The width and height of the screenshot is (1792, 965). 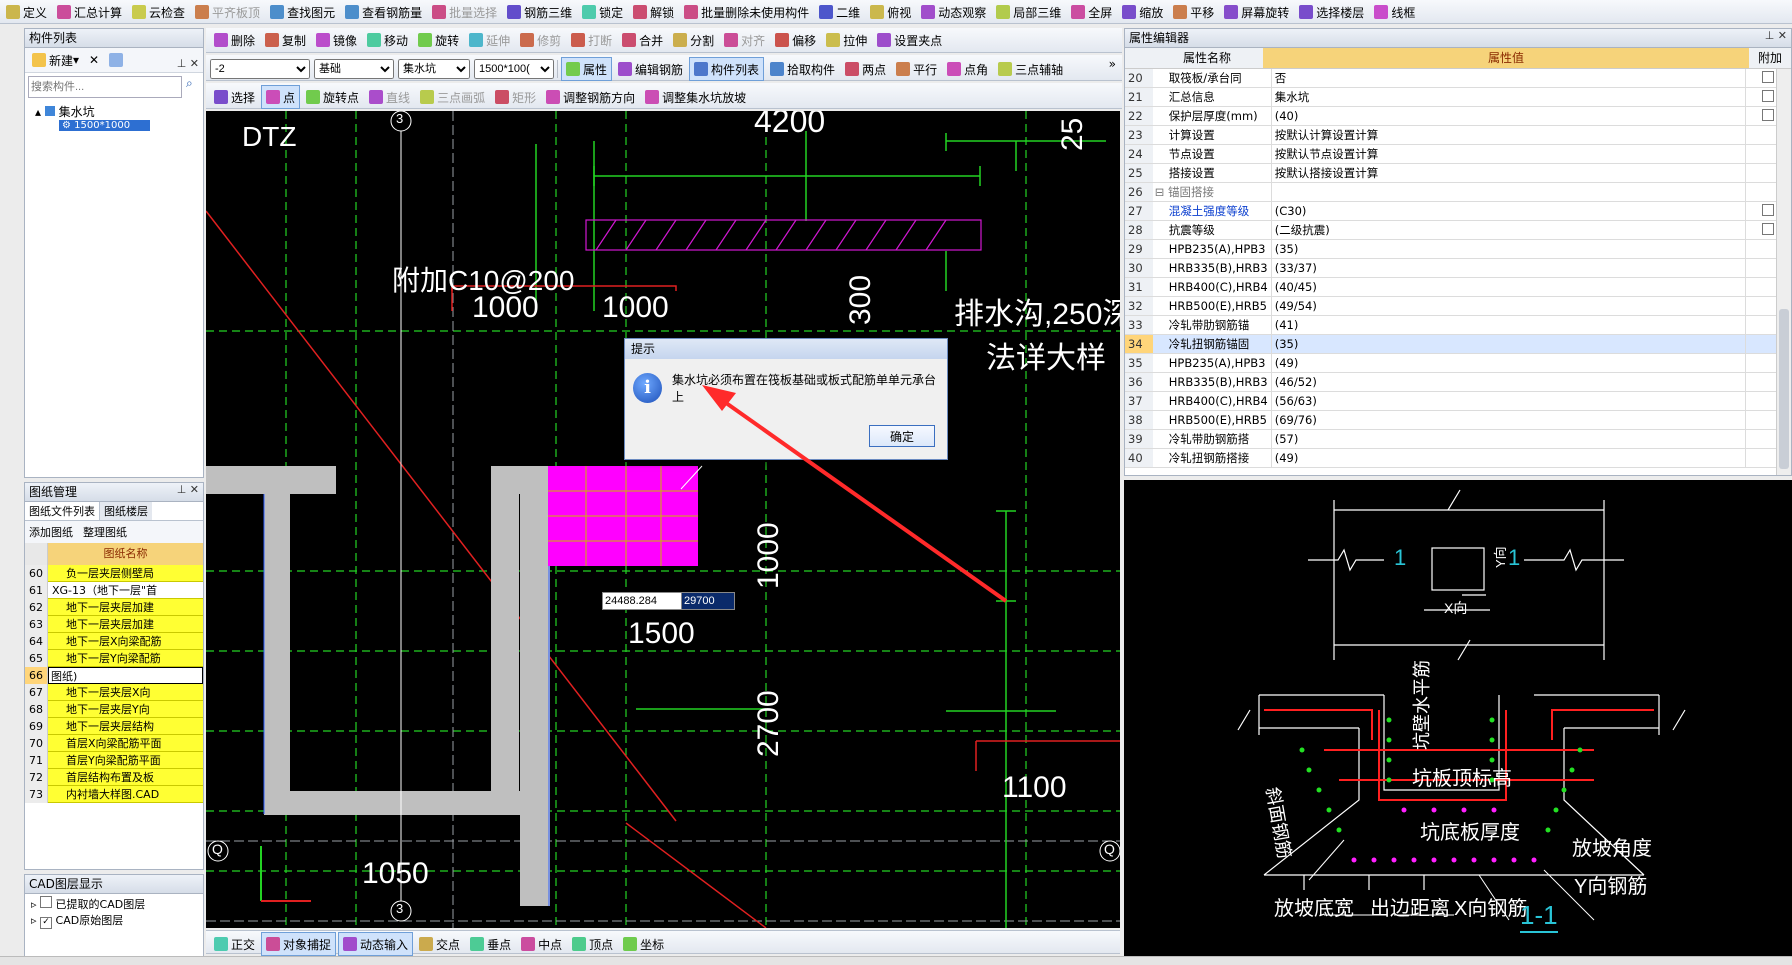 I want to click on menu-item-6: 批量选择, so click(x=464, y=12).